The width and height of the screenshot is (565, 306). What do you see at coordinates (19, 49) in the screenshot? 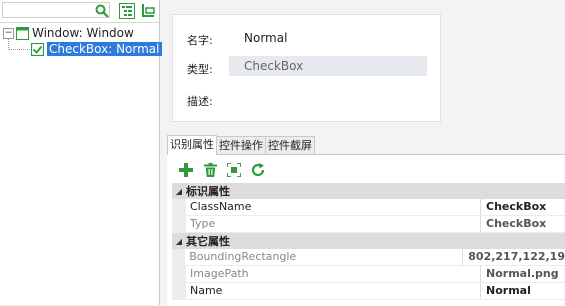
I see `tree-connector-horizontal` at bounding box center [19, 49].